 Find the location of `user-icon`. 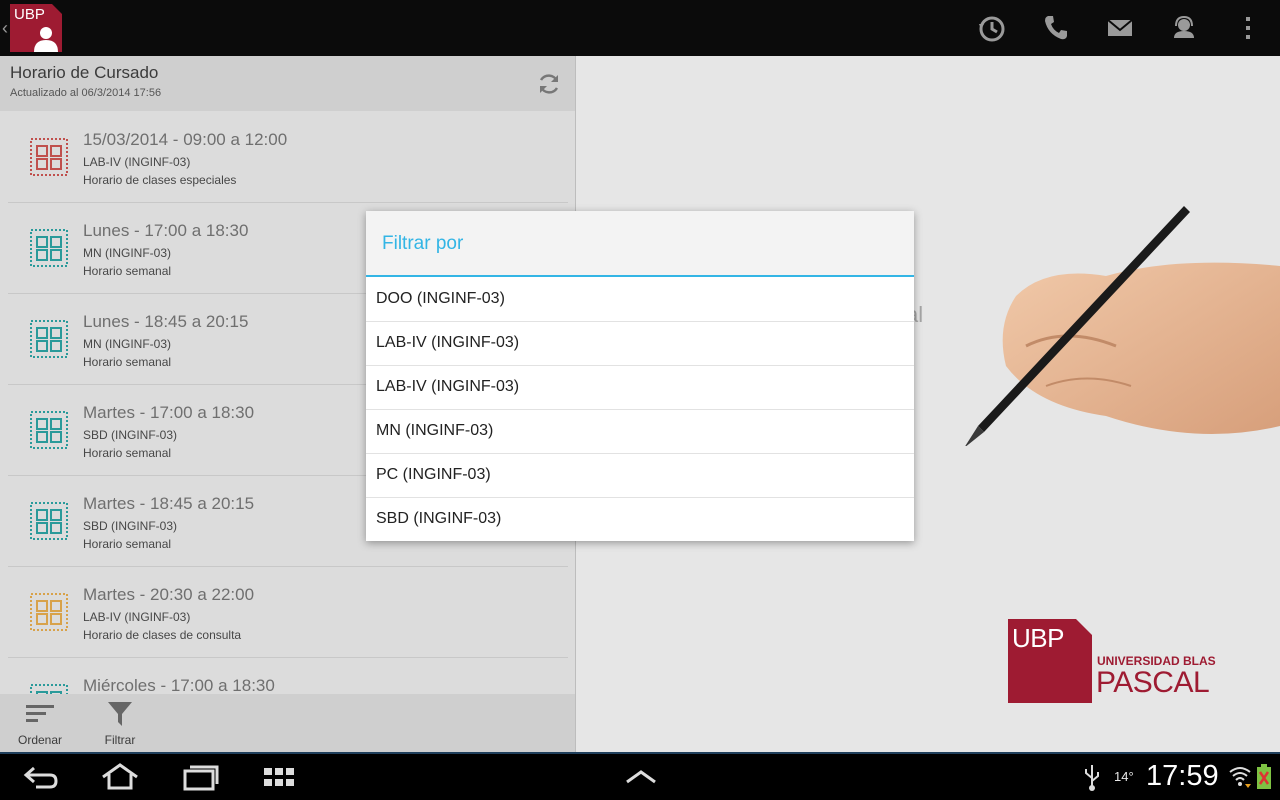

user-icon is located at coordinates (46, 39).